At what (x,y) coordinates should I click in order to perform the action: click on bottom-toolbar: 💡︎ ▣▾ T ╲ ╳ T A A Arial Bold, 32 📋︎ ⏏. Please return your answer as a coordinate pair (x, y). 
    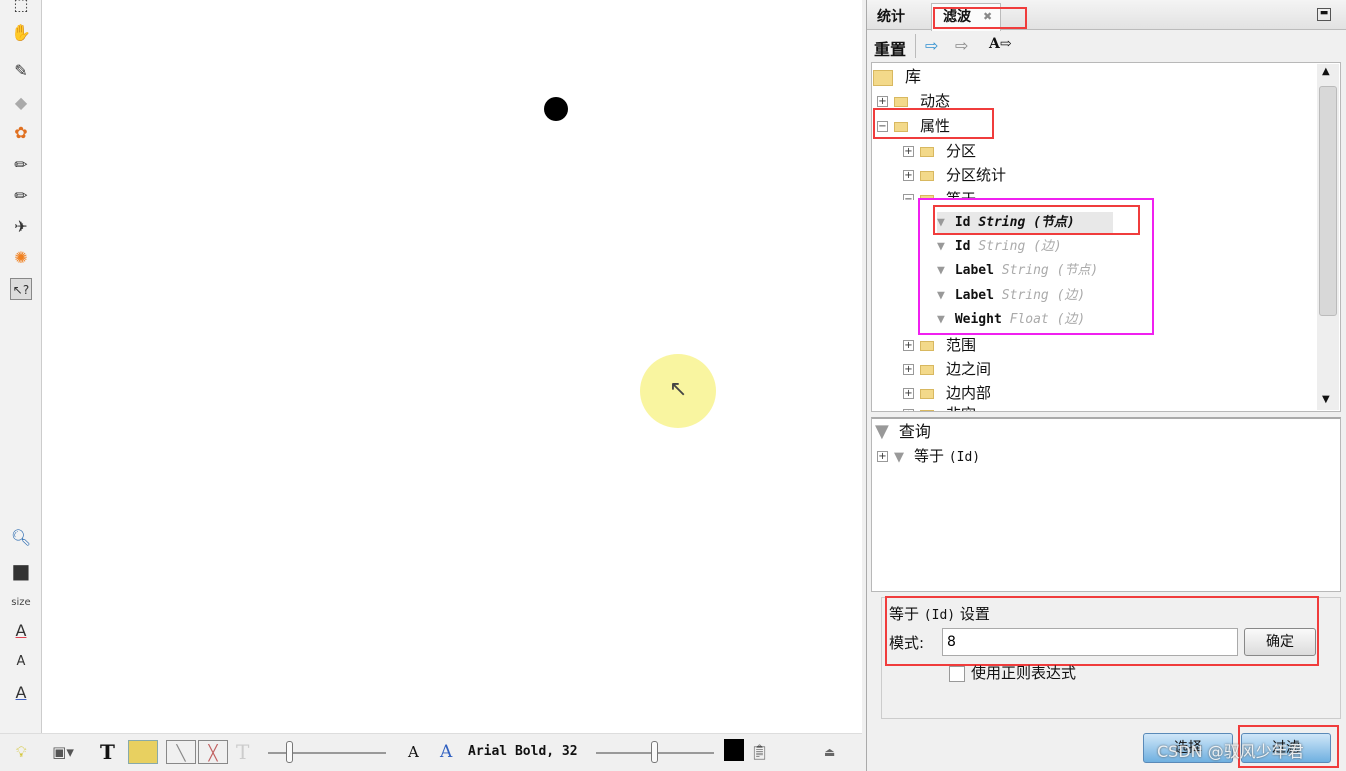
    Looking at the image, I should click on (431, 752).